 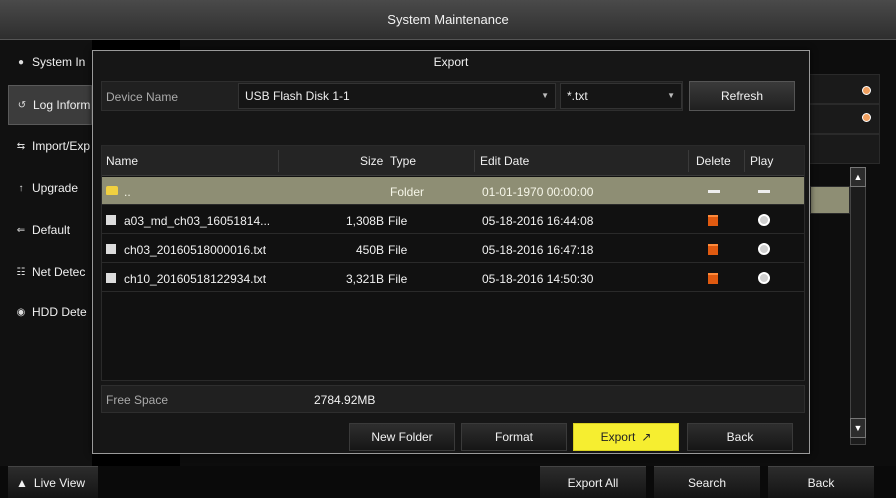 What do you see at coordinates (646, 437) in the screenshot?
I see `mouse-cursor-icon: ↗` at bounding box center [646, 437].